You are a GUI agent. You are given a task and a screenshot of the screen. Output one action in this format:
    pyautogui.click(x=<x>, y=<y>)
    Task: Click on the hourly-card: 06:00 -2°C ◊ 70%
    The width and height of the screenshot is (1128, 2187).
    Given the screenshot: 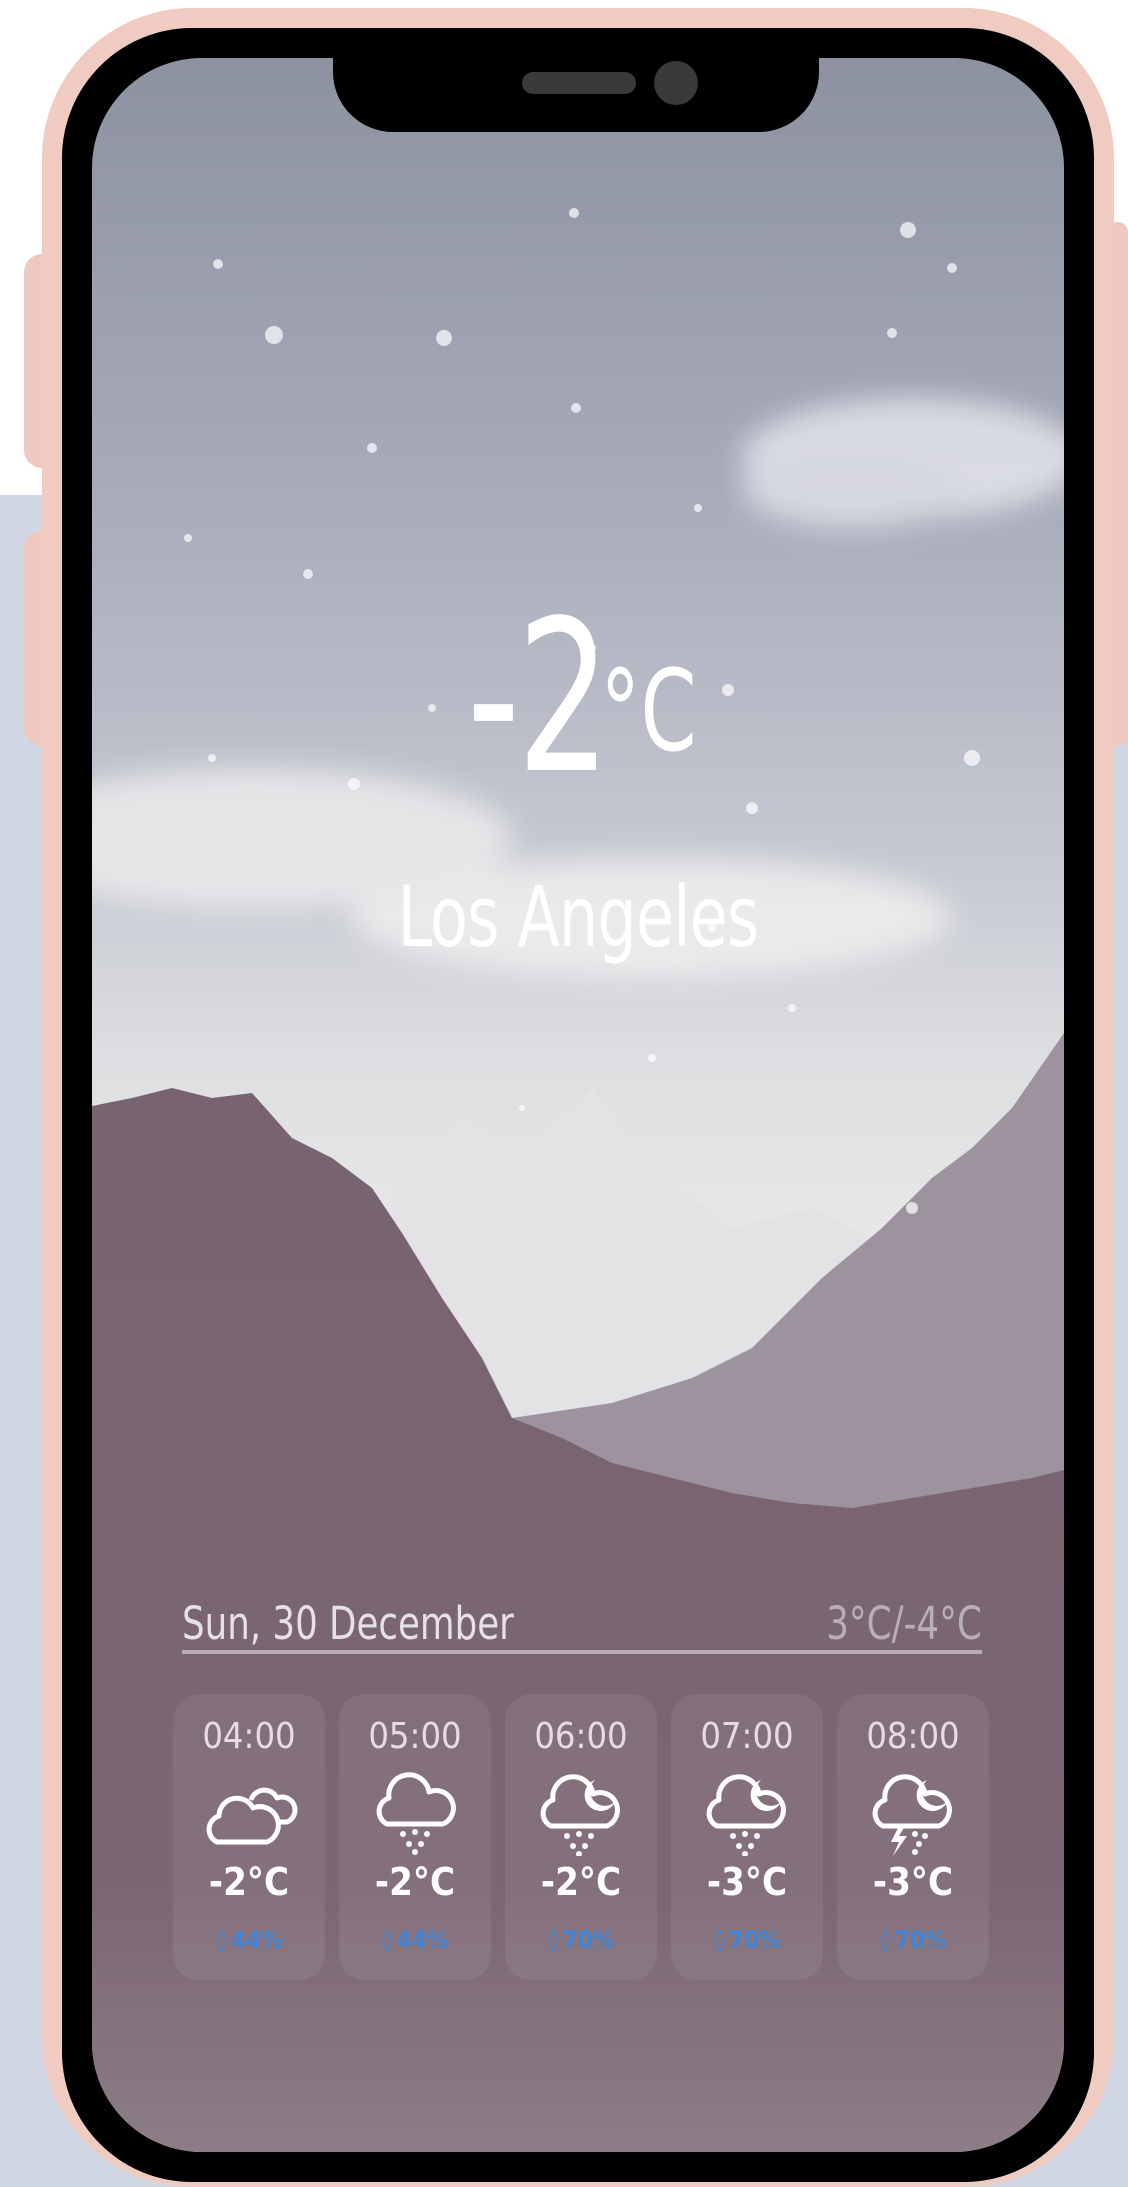 What is the action you would take?
    pyautogui.click(x=581, y=1837)
    